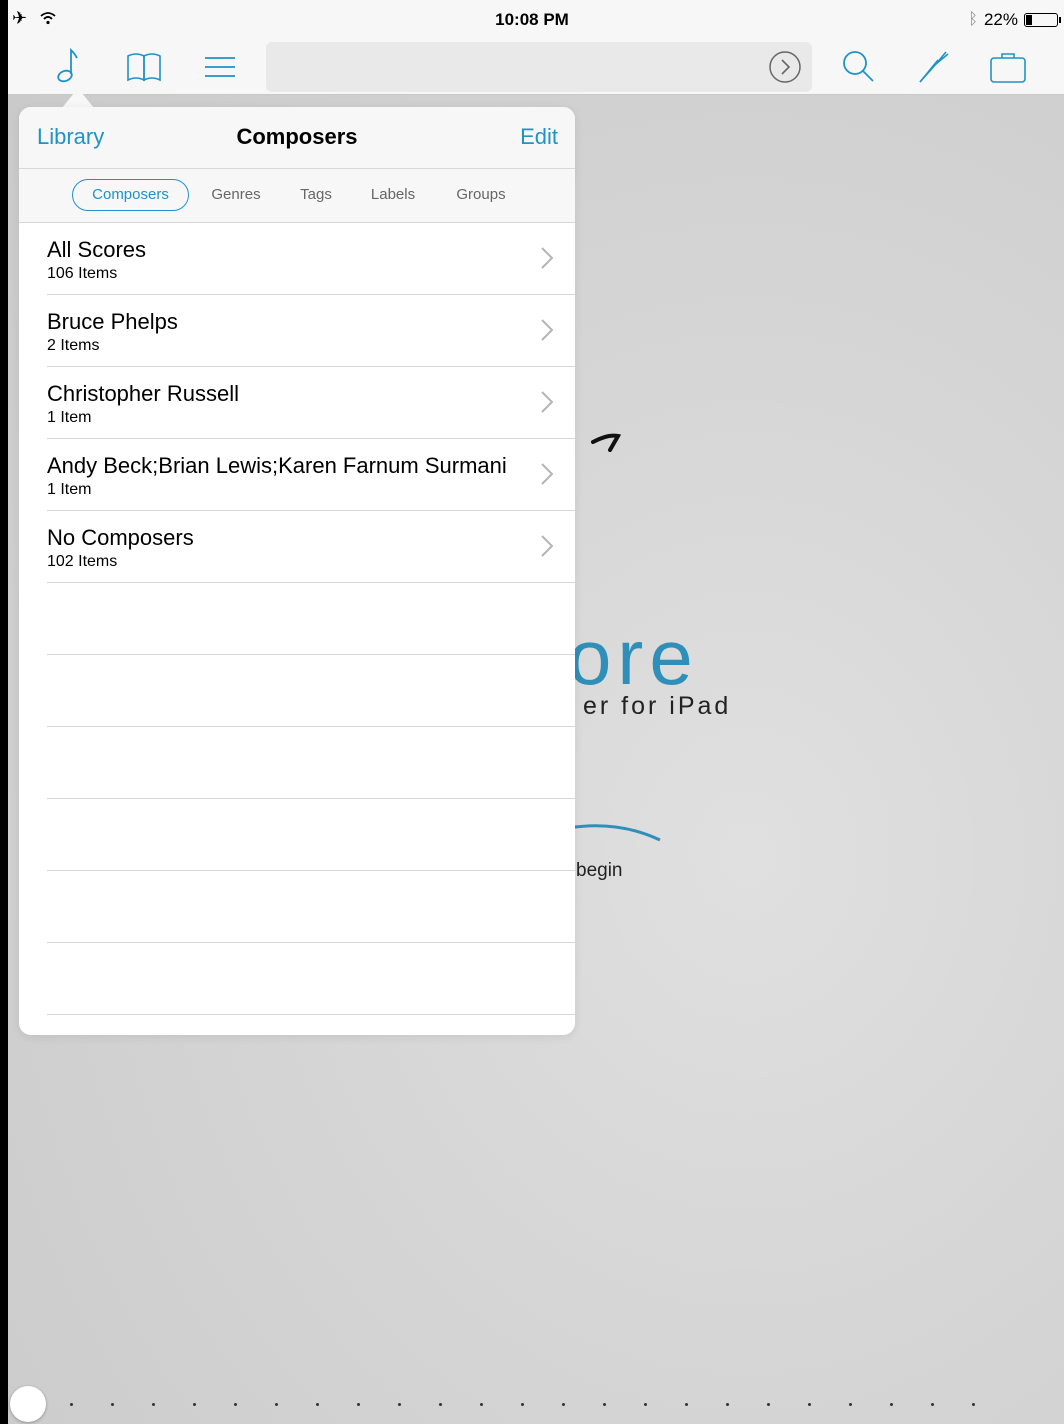  I want to click on battery-icon, so click(1042, 20).